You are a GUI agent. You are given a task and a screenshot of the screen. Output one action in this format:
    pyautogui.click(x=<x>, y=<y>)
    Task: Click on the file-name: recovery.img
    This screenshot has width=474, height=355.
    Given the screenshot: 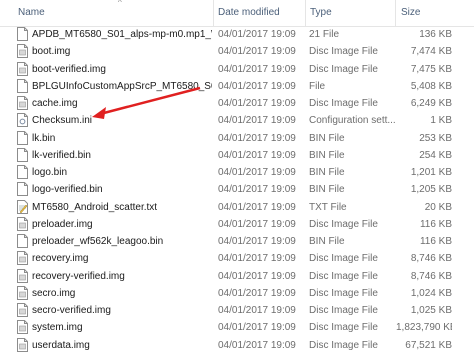 What is the action you would take?
    pyautogui.click(x=60, y=259)
    